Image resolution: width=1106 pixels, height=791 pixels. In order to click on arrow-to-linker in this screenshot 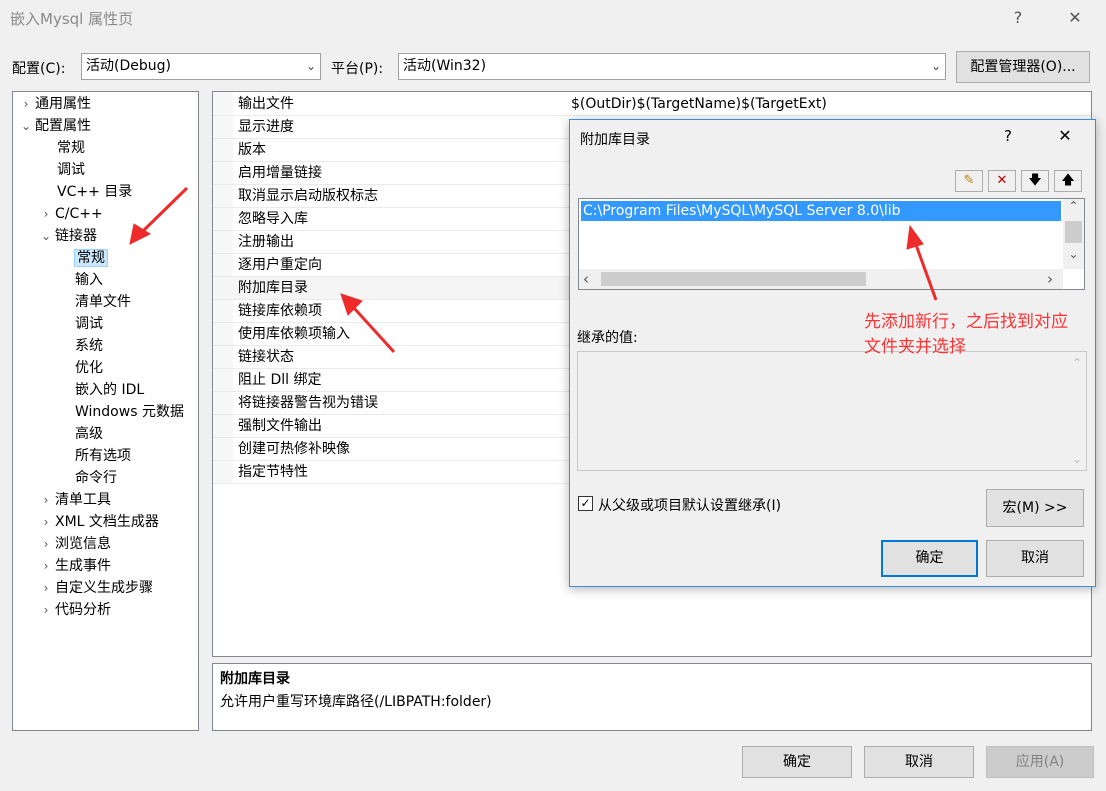, I will do `click(159, 215)`.